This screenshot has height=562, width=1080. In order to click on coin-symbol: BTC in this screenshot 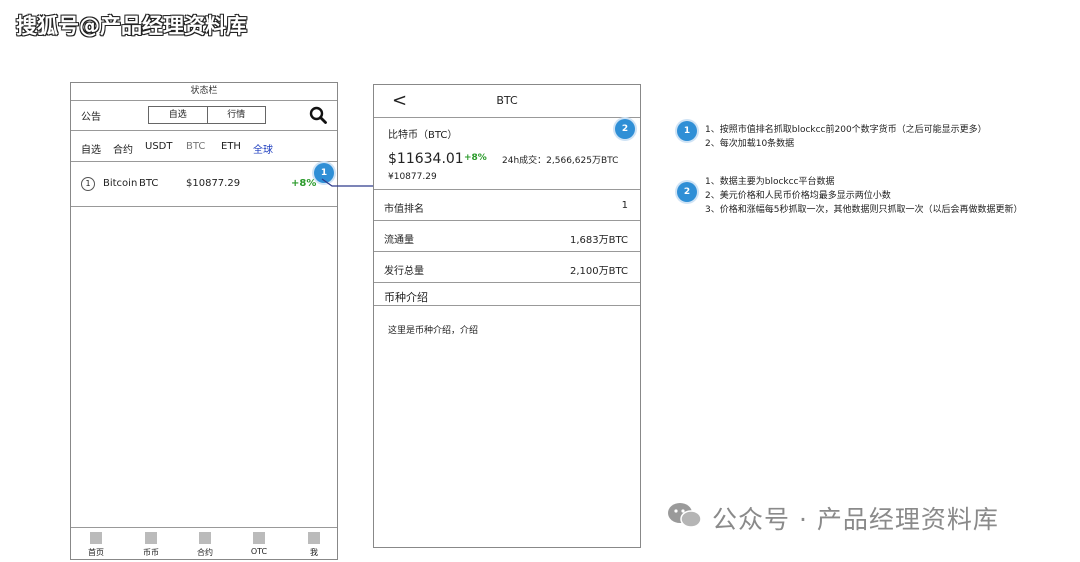, I will do `click(149, 183)`.